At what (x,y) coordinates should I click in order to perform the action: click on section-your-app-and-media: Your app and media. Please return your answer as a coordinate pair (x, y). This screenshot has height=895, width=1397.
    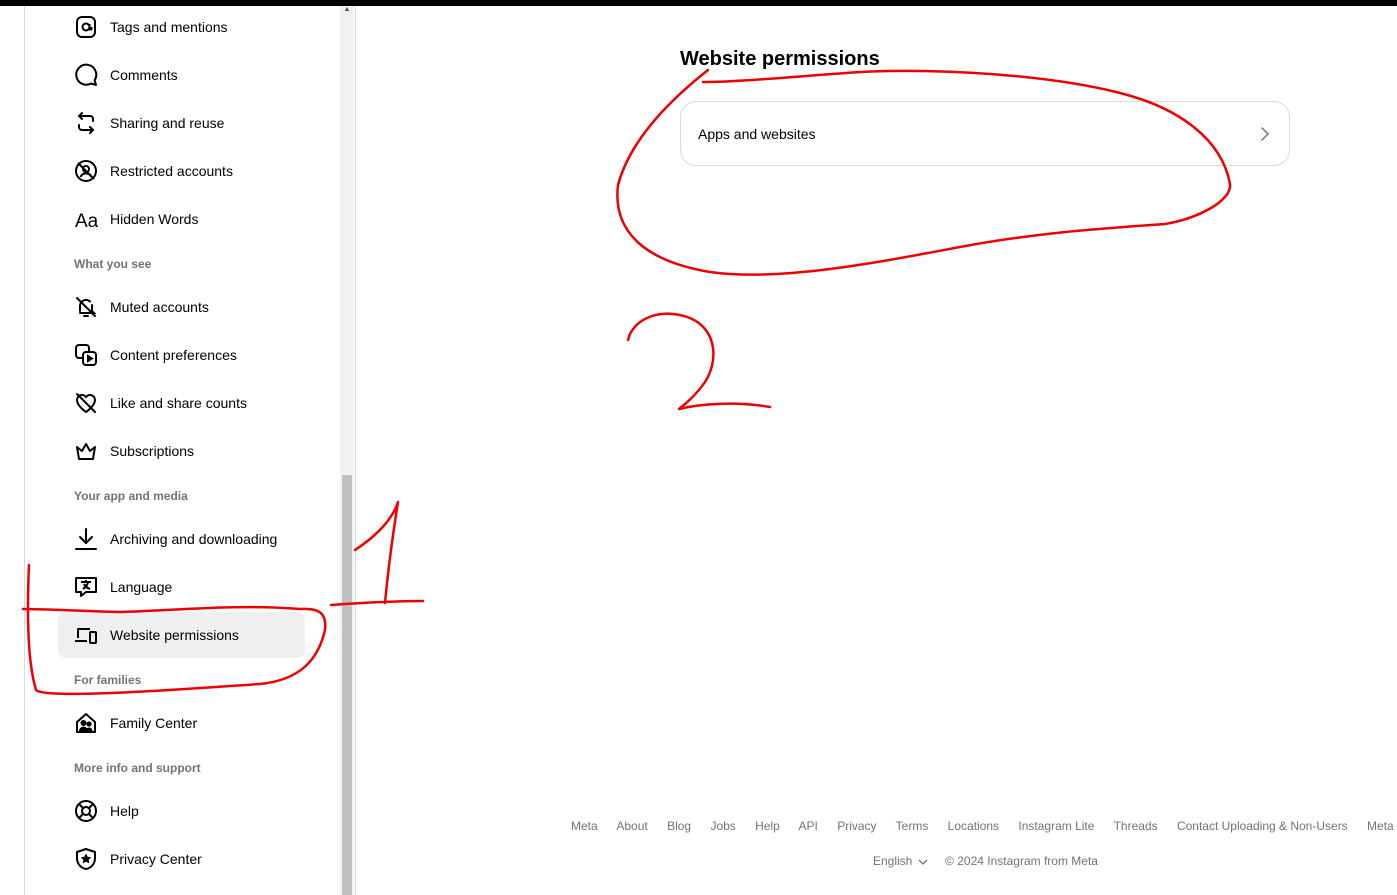
    Looking at the image, I should click on (131, 496).